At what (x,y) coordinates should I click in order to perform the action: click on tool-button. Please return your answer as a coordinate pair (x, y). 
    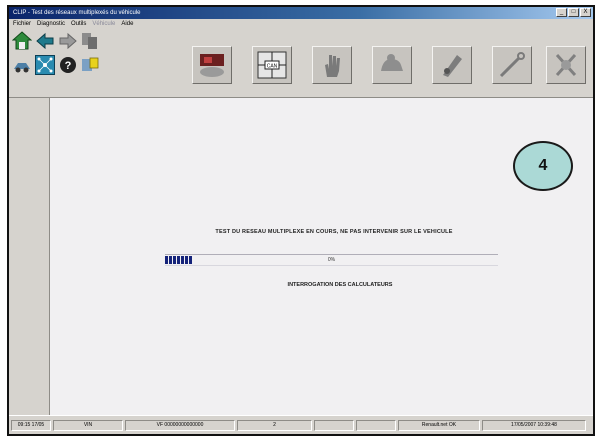
    Looking at the image, I should click on (512, 65).